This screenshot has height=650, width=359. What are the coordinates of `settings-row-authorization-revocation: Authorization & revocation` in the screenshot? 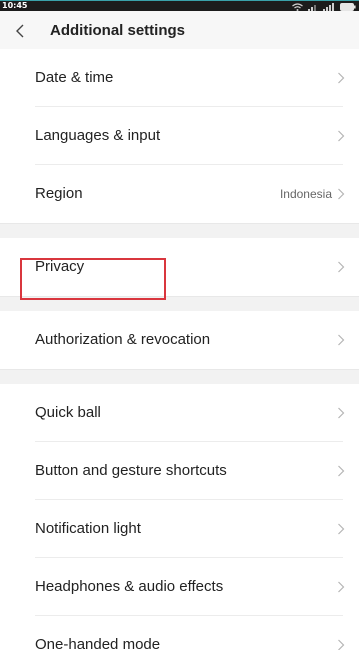 It's located at (179, 340).